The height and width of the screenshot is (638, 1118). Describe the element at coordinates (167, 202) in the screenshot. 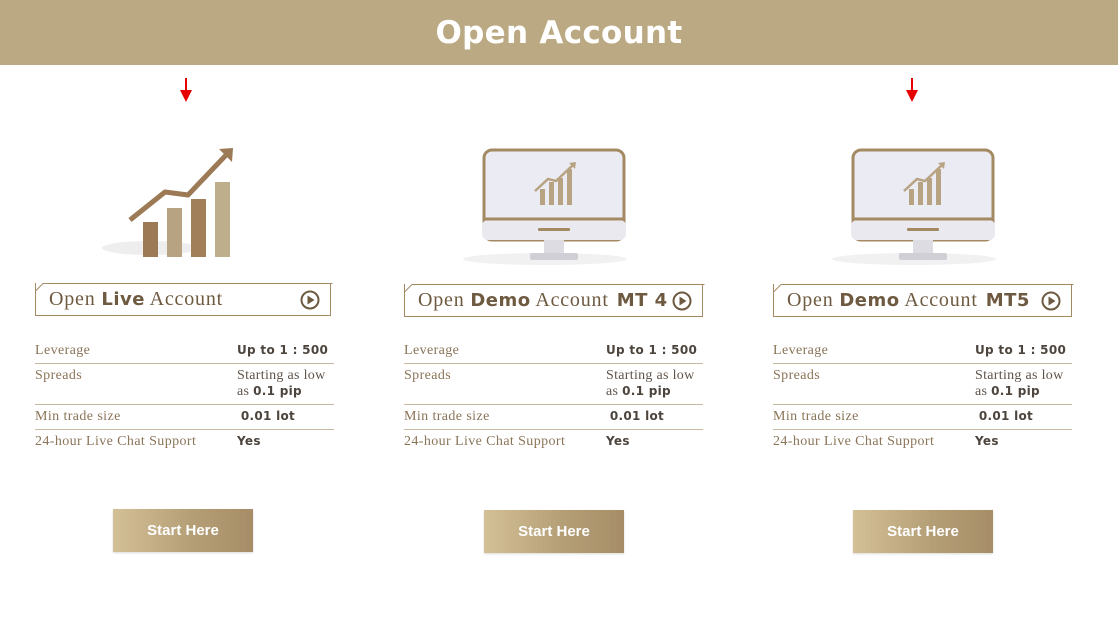

I see `growth-chart-icon` at that location.